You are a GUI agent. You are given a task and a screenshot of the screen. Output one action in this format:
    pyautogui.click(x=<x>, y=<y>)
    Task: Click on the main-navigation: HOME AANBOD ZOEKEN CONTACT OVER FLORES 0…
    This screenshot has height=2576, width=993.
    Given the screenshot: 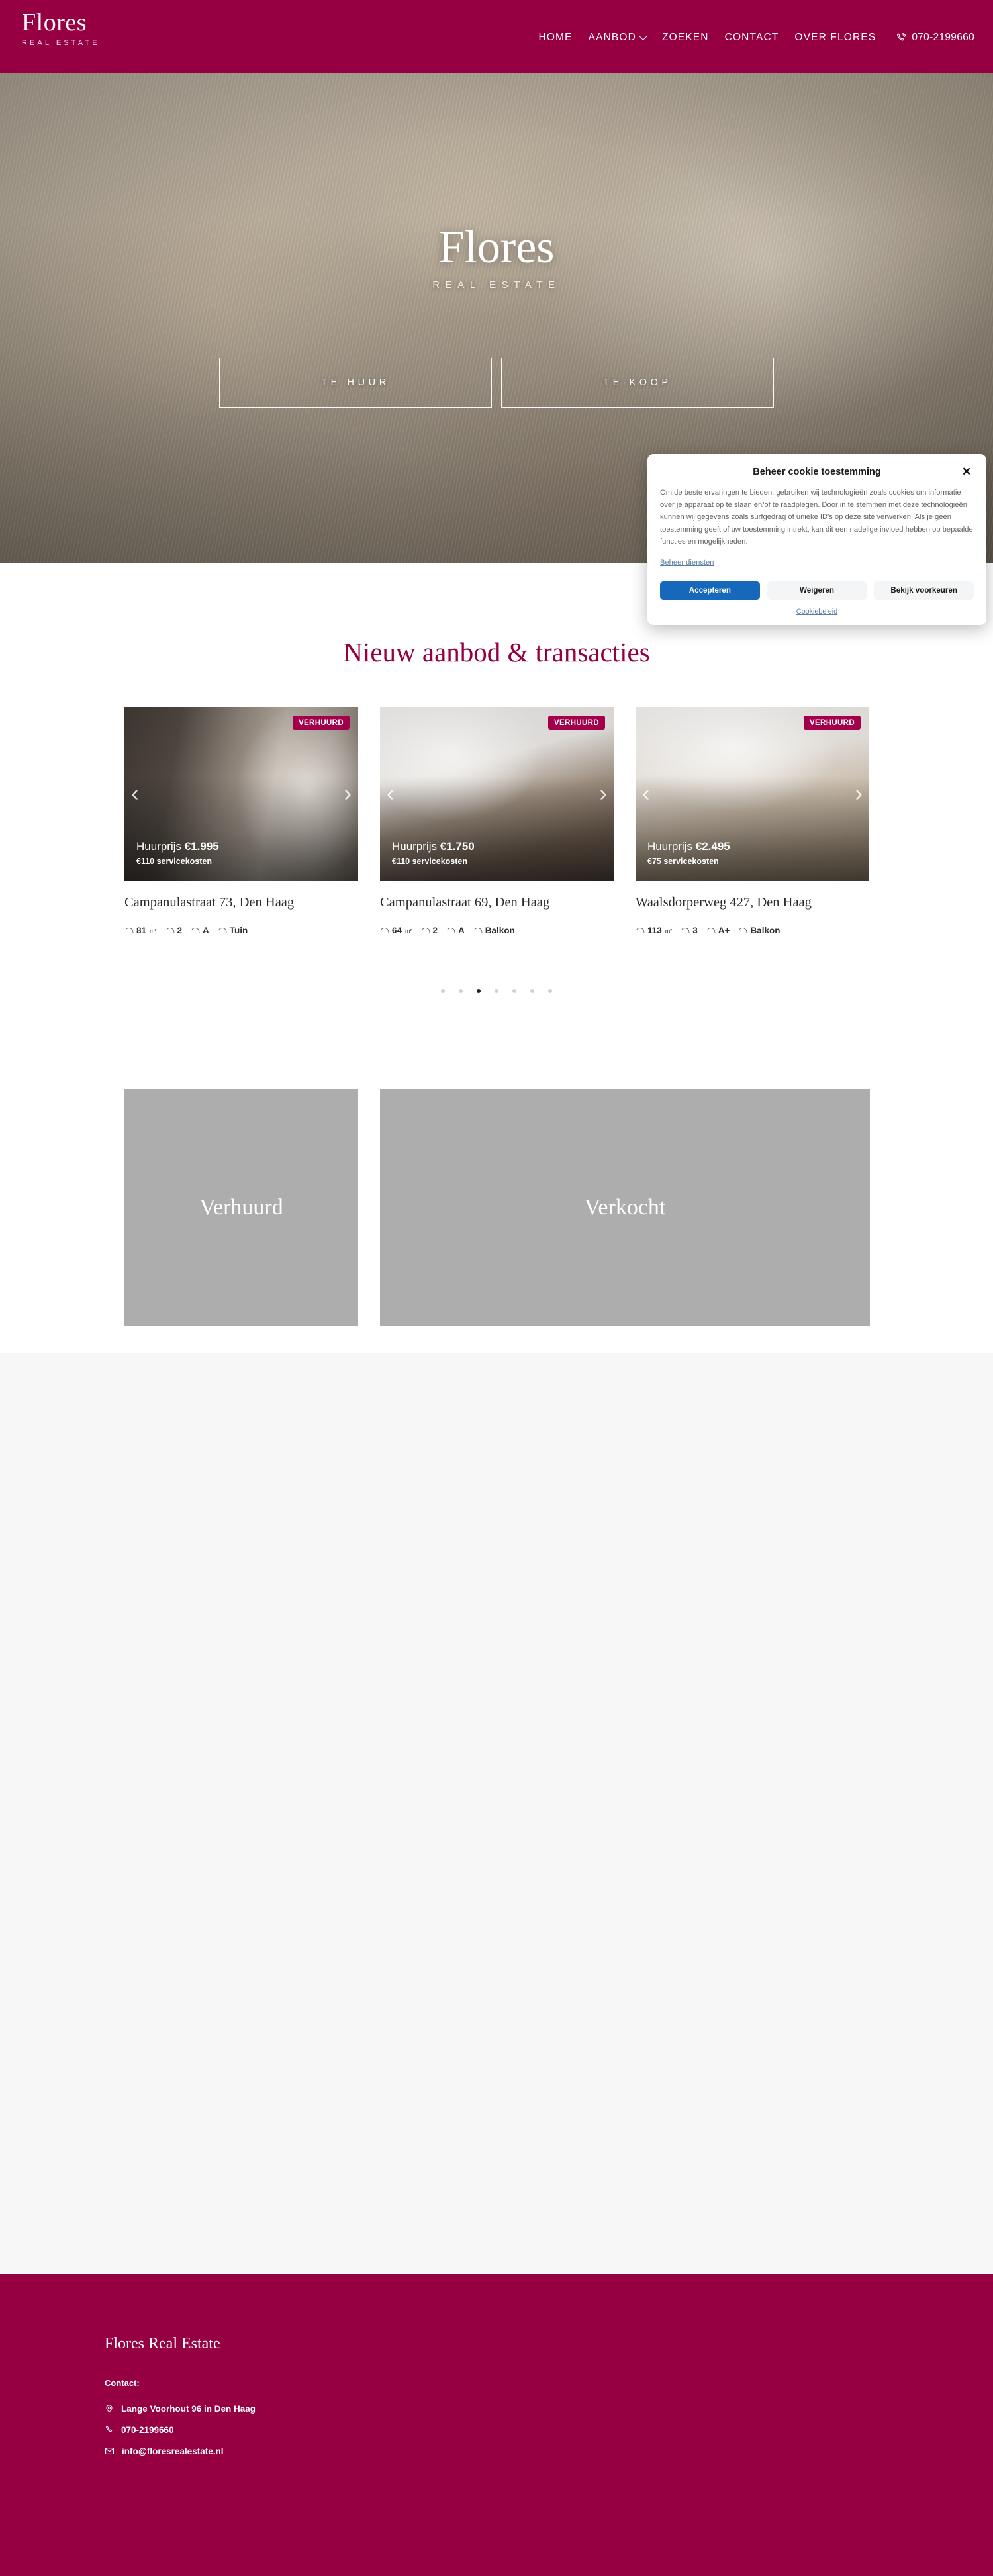 What is the action you would take?
    pyautogui.click(x=757, y=37)
    